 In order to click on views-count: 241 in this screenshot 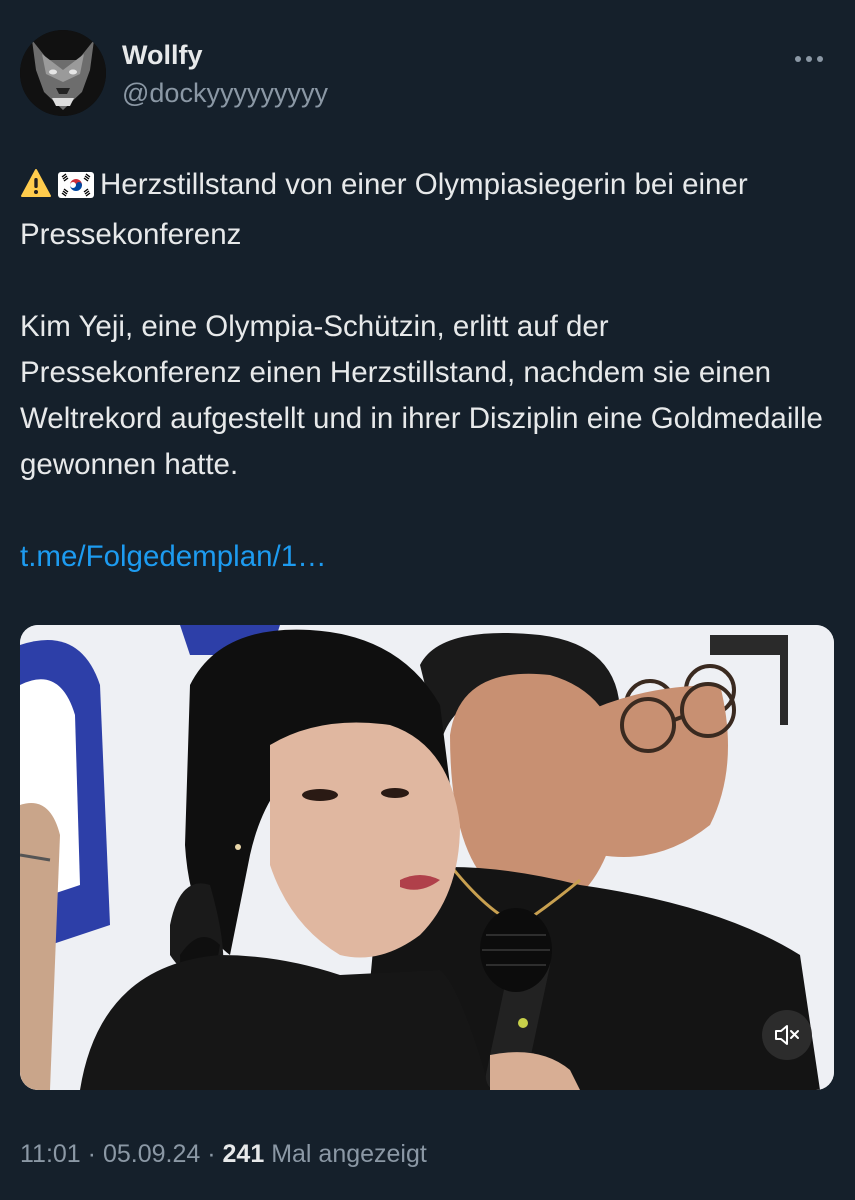, I will do `click(243, 1154)`.